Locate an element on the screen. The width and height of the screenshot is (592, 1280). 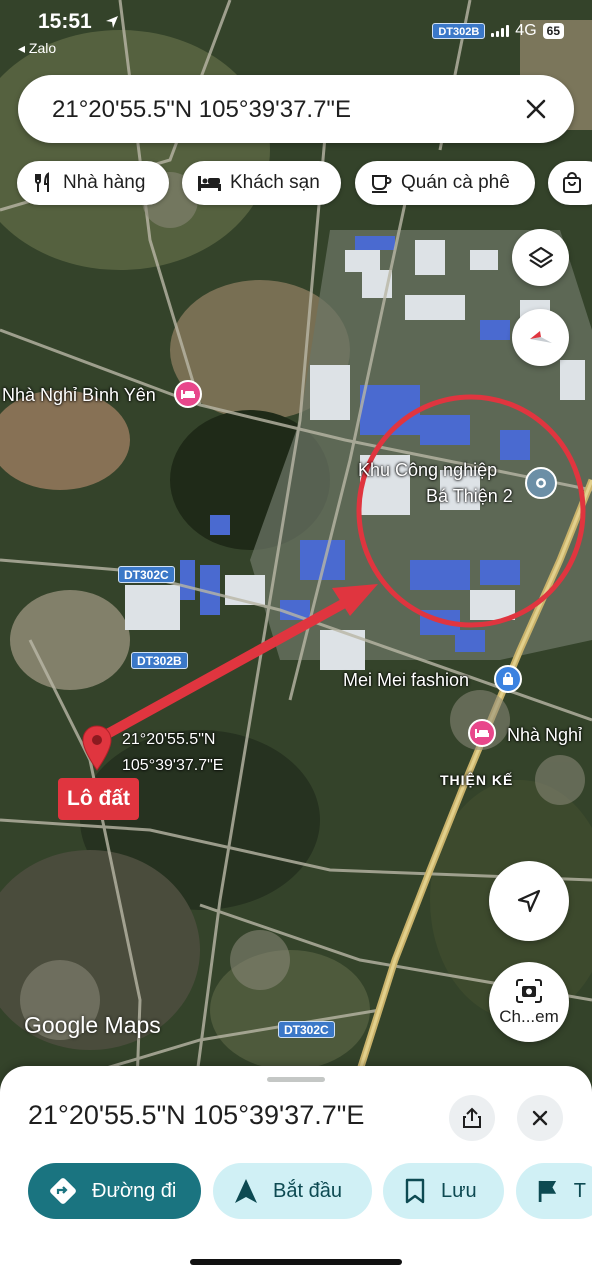
marker-coord-lat: 21°20'55.5"N is located at coordinates (169, 739).